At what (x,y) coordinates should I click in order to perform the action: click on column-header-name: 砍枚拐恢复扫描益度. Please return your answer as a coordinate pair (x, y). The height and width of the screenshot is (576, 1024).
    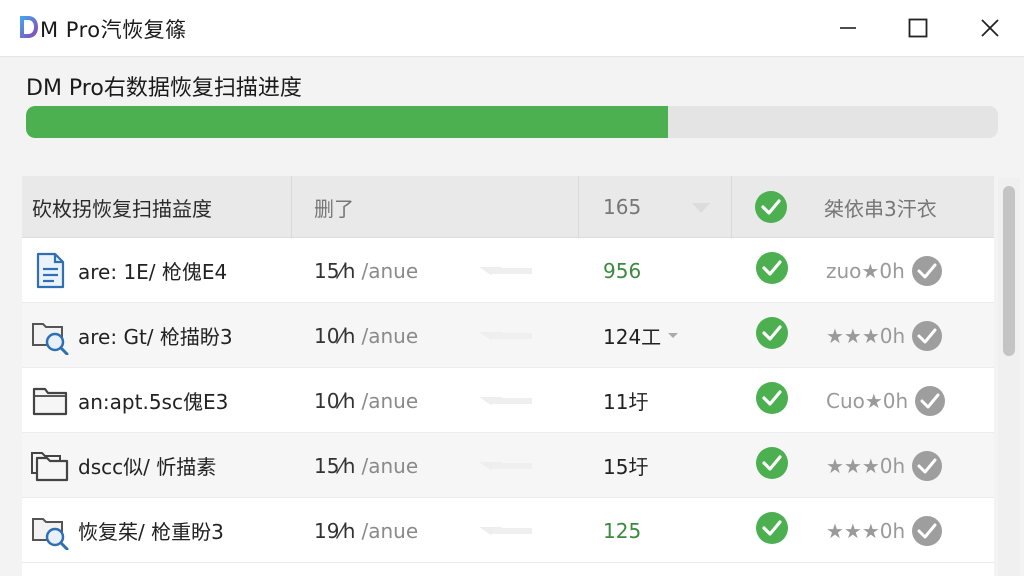
    Looking at the image, I should click on (157, 207).